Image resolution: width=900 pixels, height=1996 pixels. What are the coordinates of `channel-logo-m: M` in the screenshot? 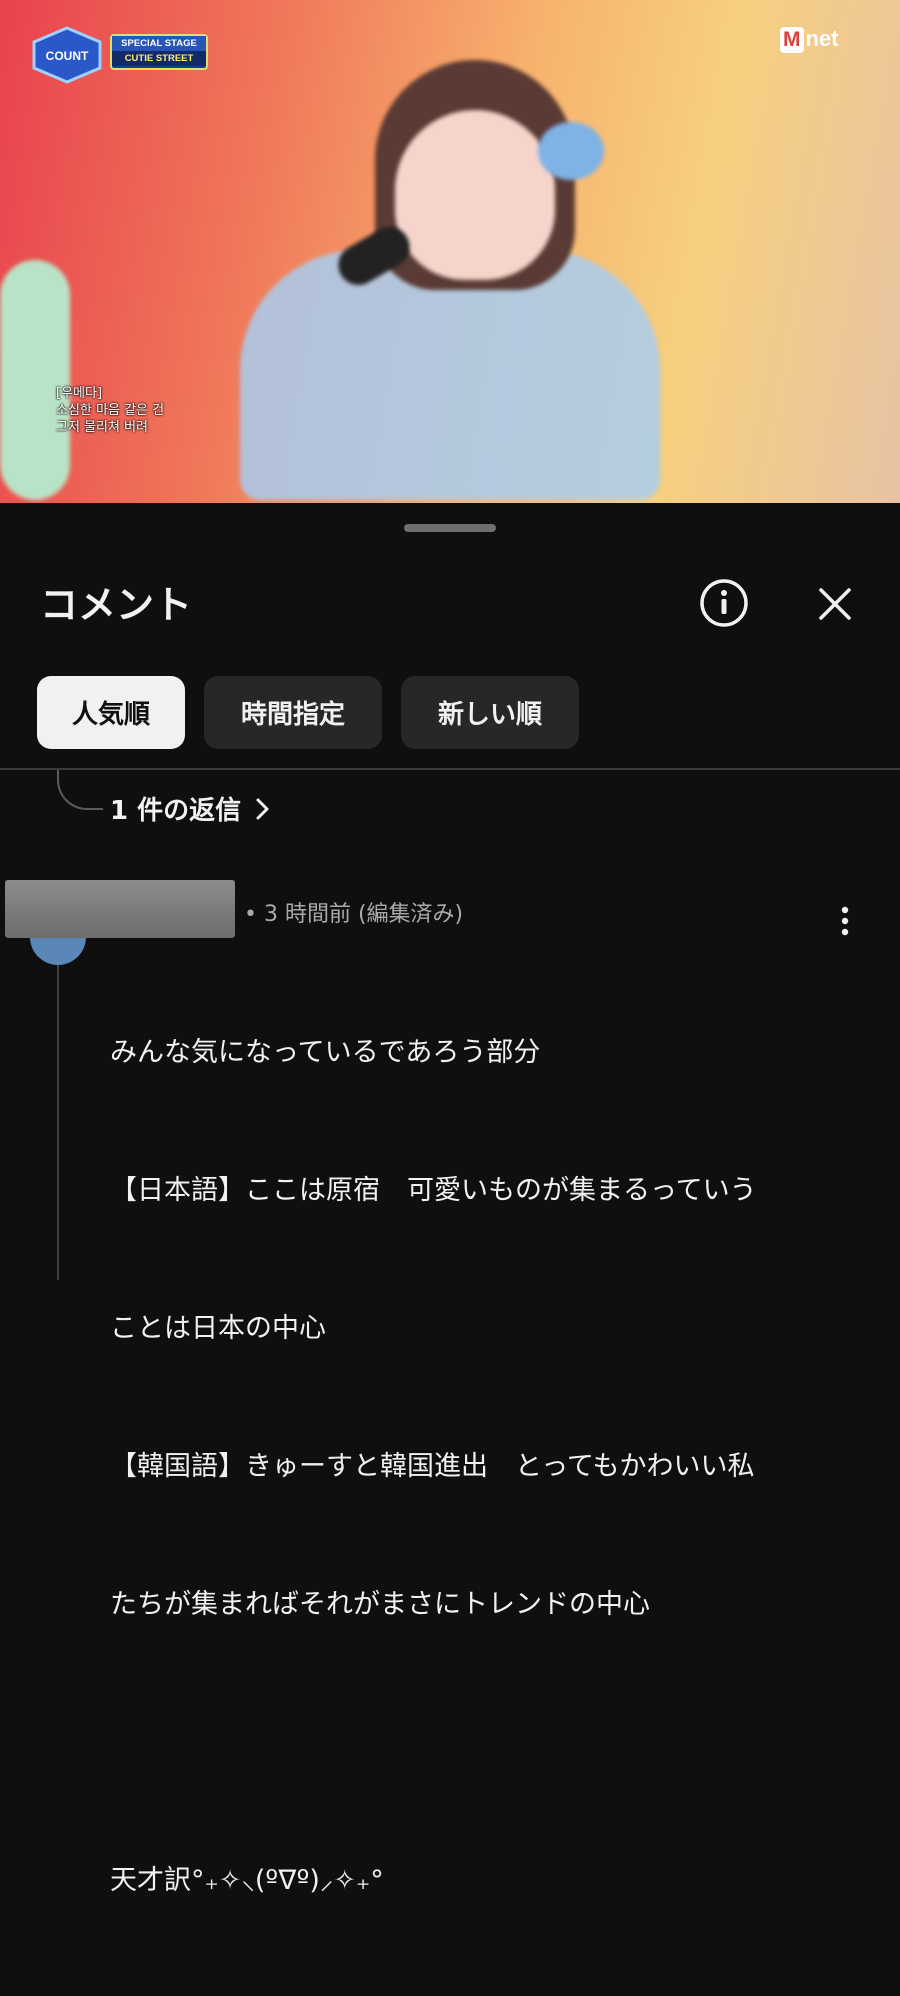 It's located at (792, 40).